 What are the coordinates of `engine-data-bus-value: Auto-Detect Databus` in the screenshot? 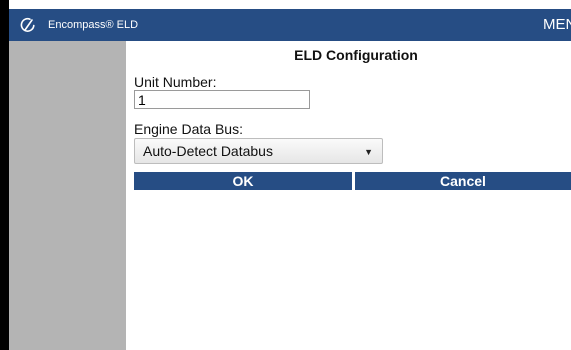 It's located at (208, 151).